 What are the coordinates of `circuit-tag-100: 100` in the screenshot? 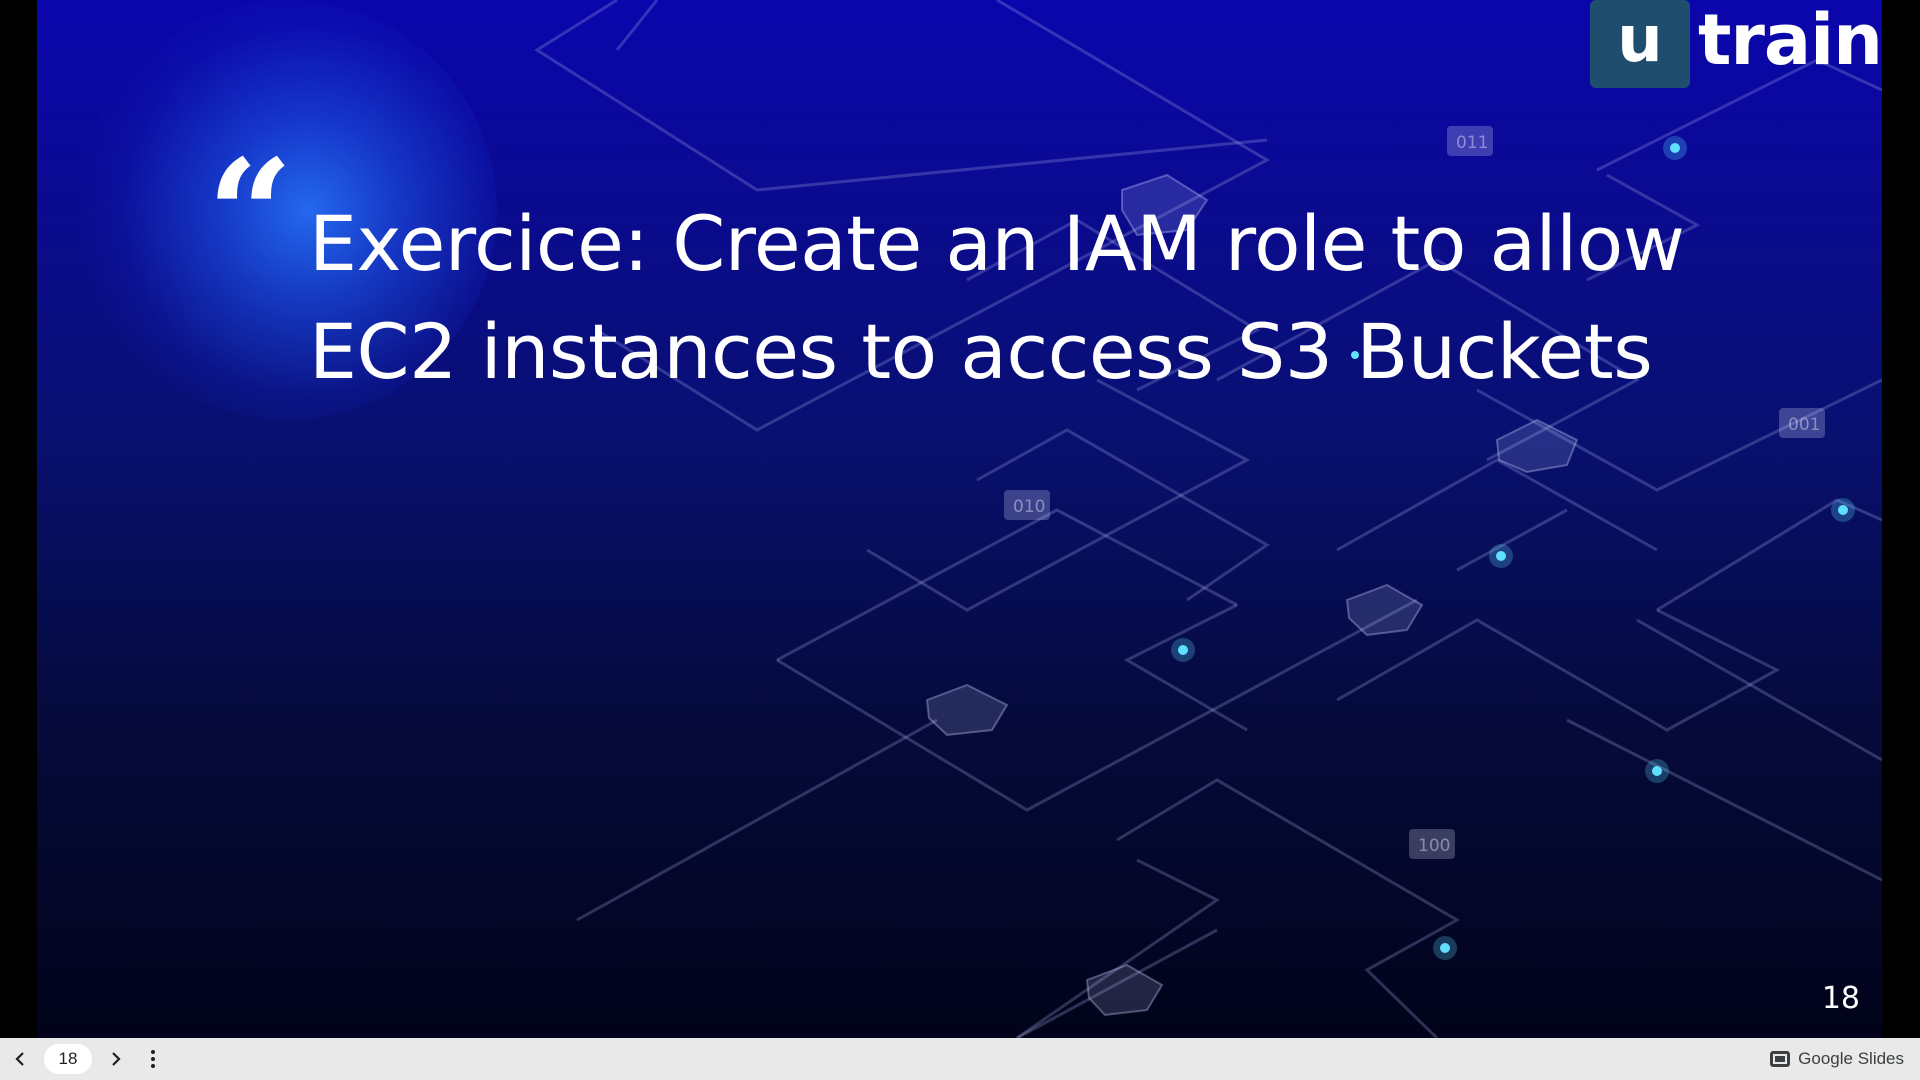 It's located at (1434, 846).